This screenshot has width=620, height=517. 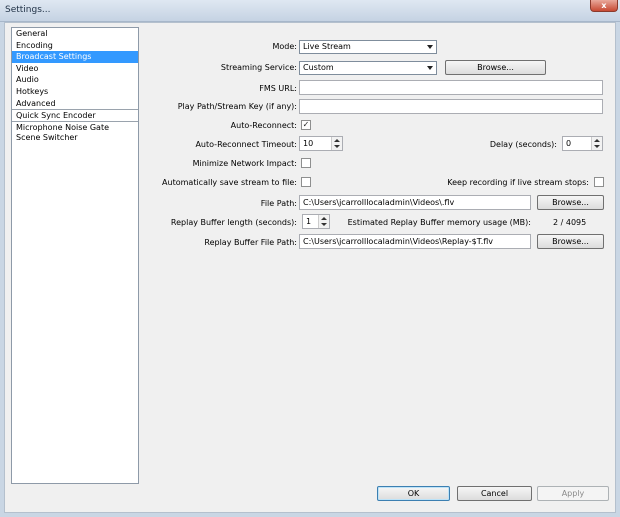 I want to click on file-path-label: File Path:, so click(x=278, y=203).